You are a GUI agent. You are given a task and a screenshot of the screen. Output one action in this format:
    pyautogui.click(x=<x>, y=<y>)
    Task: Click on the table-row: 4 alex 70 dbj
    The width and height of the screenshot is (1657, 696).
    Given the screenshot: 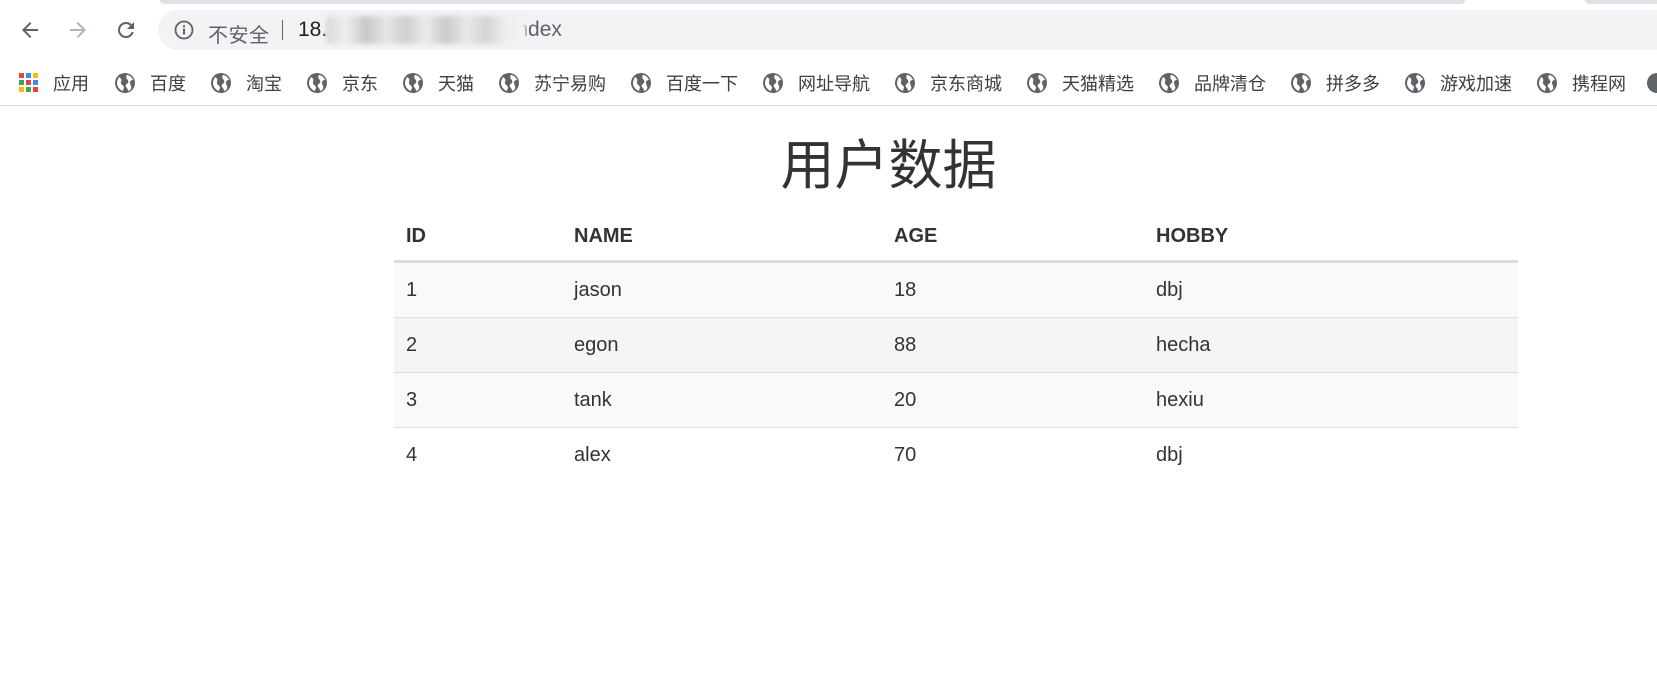 What is the action you would take?
    pyautogui.click(x=956, y=454)
    